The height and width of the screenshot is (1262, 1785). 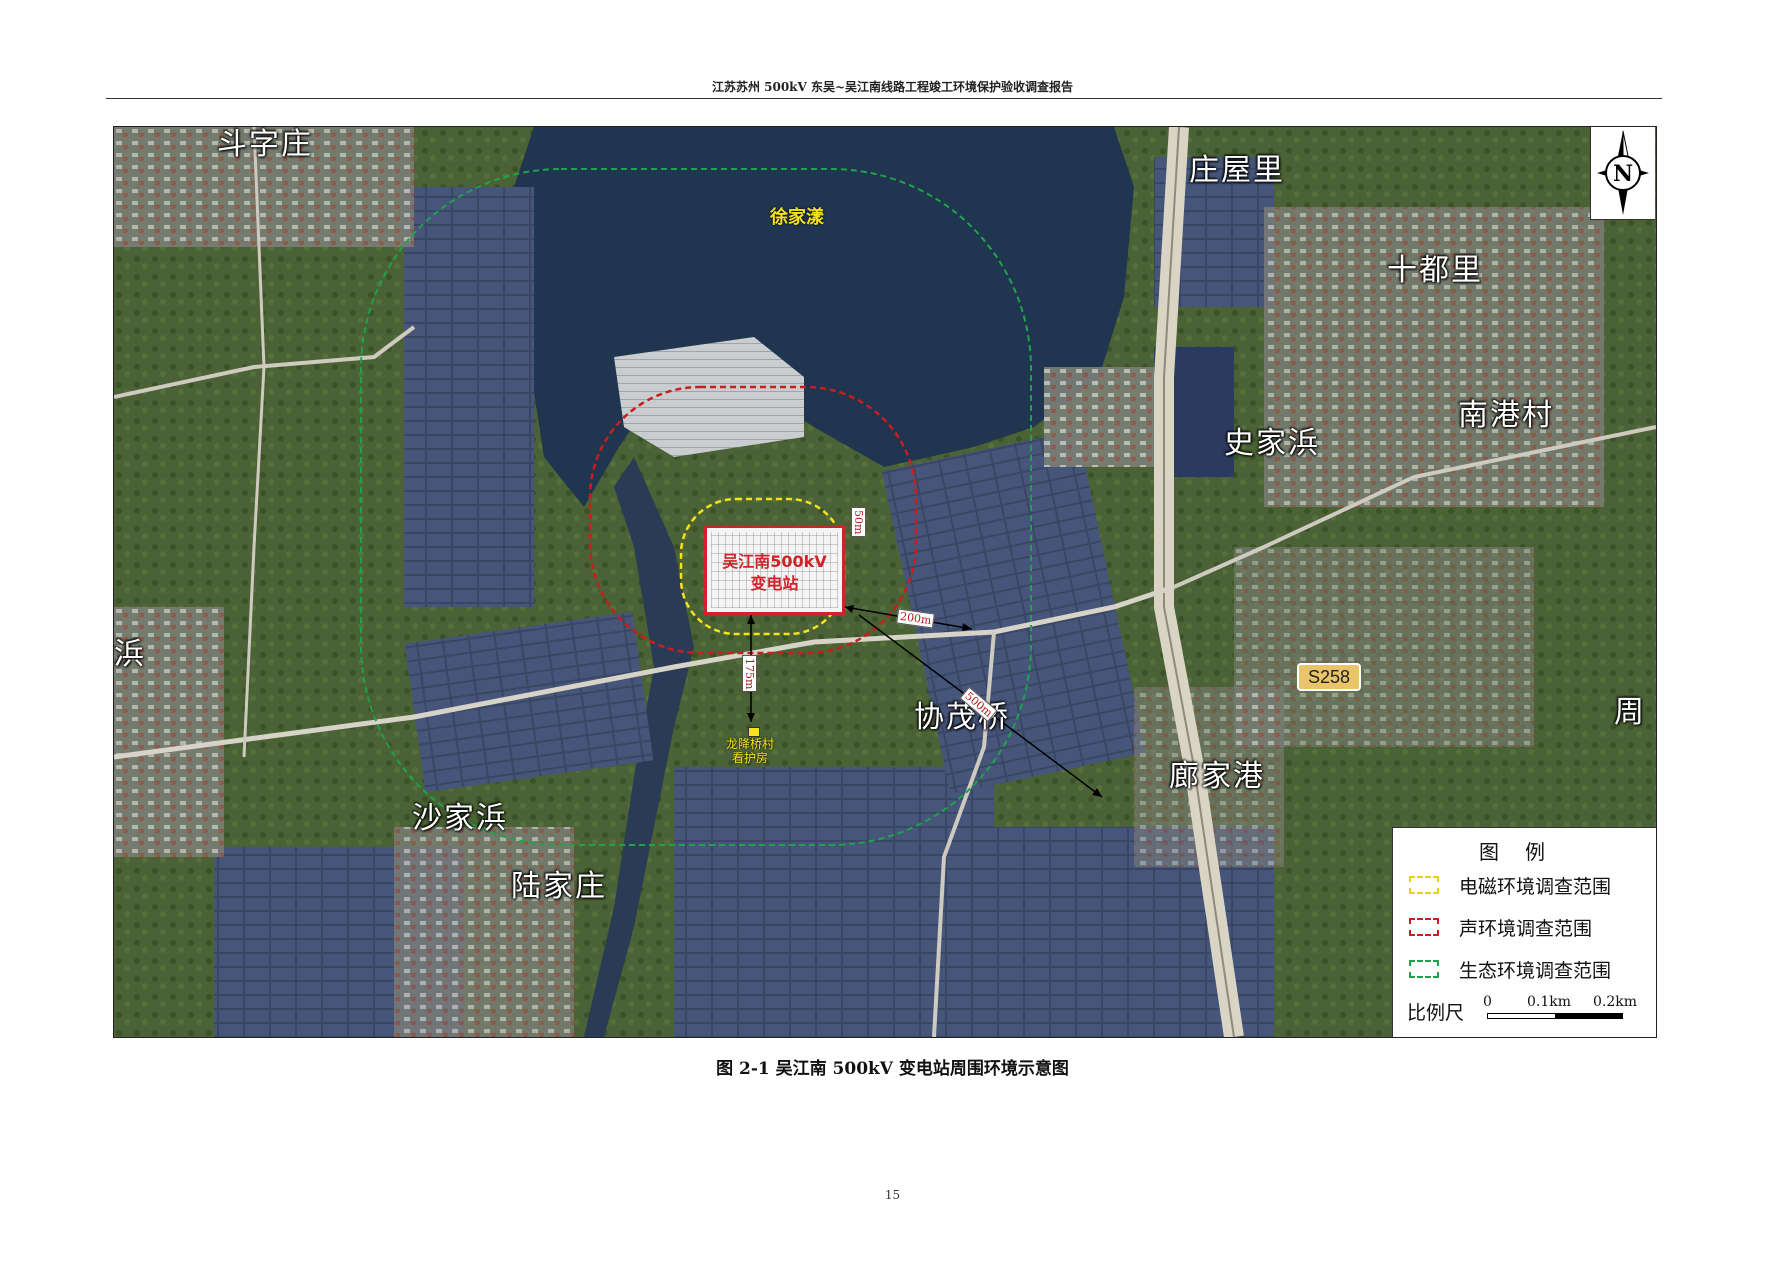 What do you see at coordinates (749, 674) in the screenshot?
I see `distance-label-175m: 175m` at bounding box center [749, 674].